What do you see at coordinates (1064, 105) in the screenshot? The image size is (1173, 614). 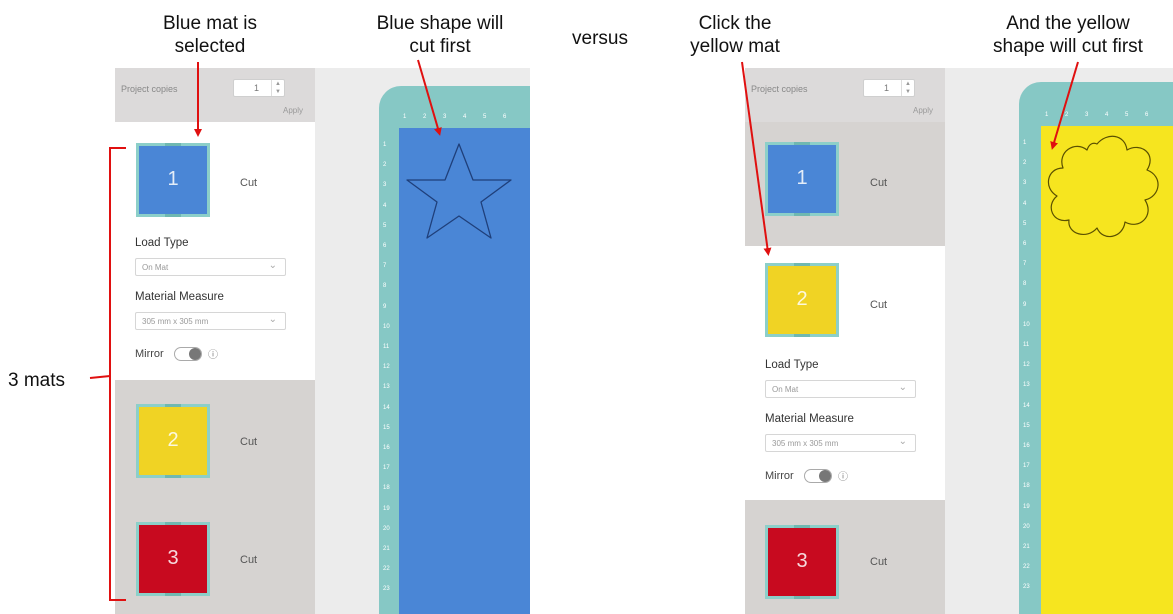 I see `arrow-to-flower` at bounding box center [1064, 105].